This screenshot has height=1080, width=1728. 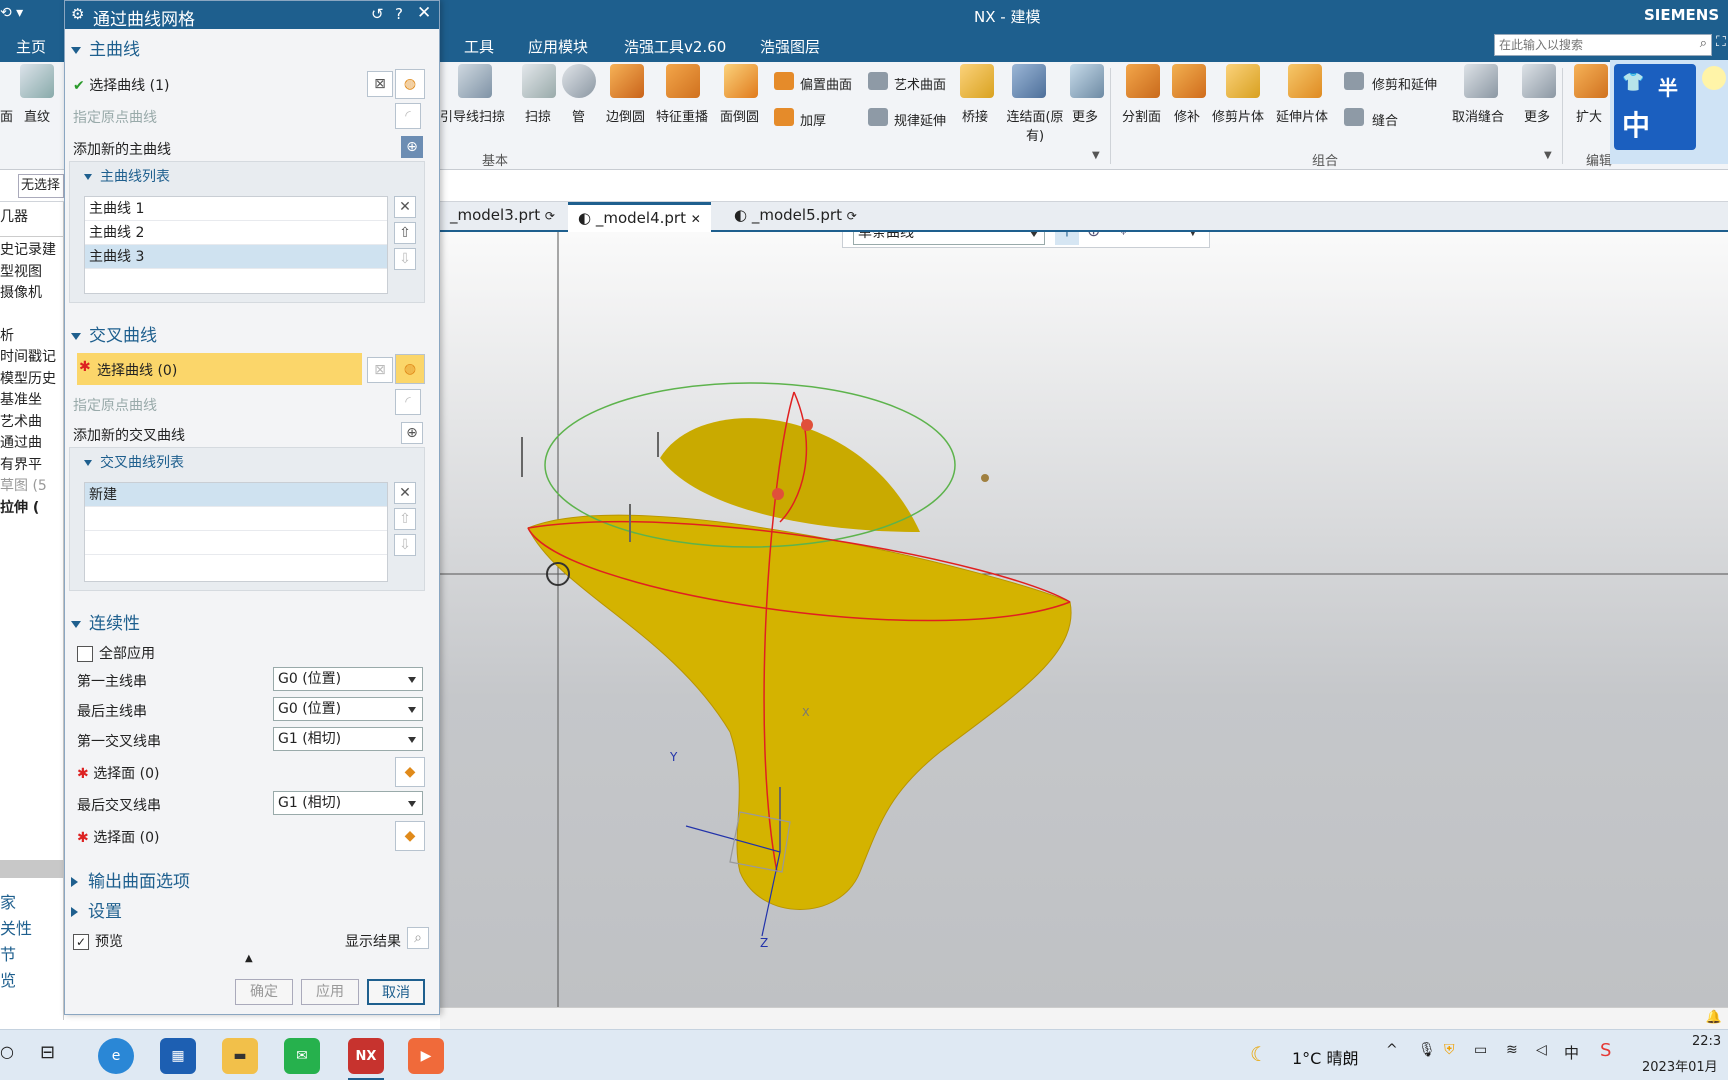 What do you see at coordinates (878, 81) in the screenshot?
I see `studio-surface-icon` at bounding box center [878, 81].